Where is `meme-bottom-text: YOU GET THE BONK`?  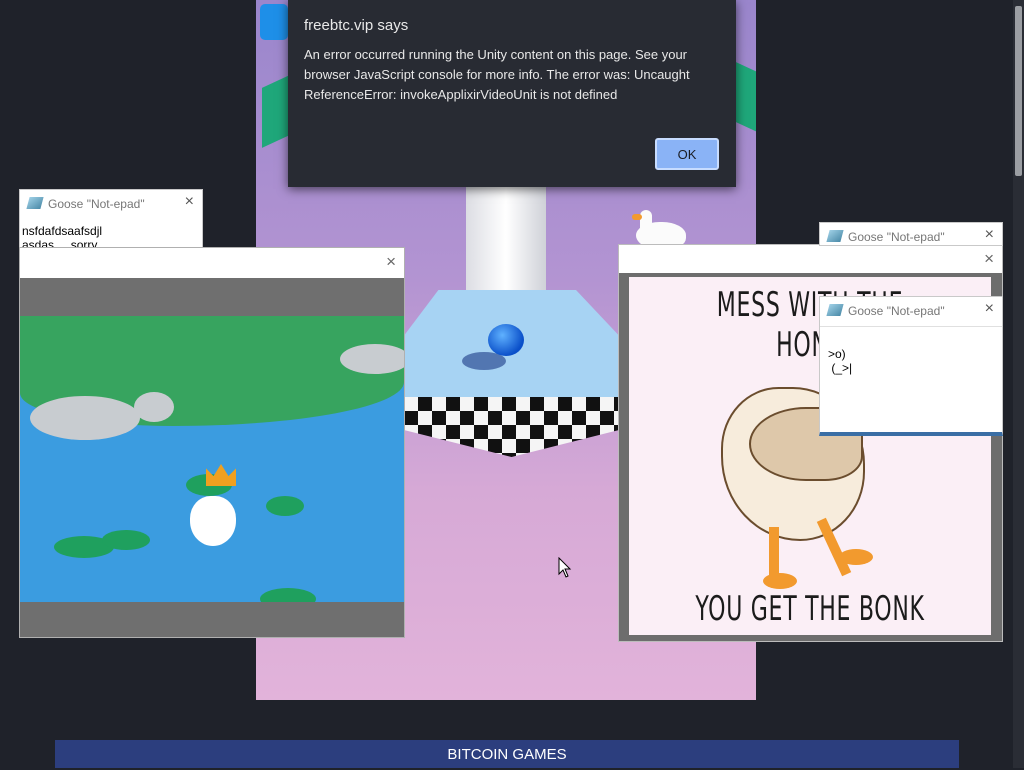
meme-bottom-text: YOU GET THE BONK is located at coordinates (810, 609).